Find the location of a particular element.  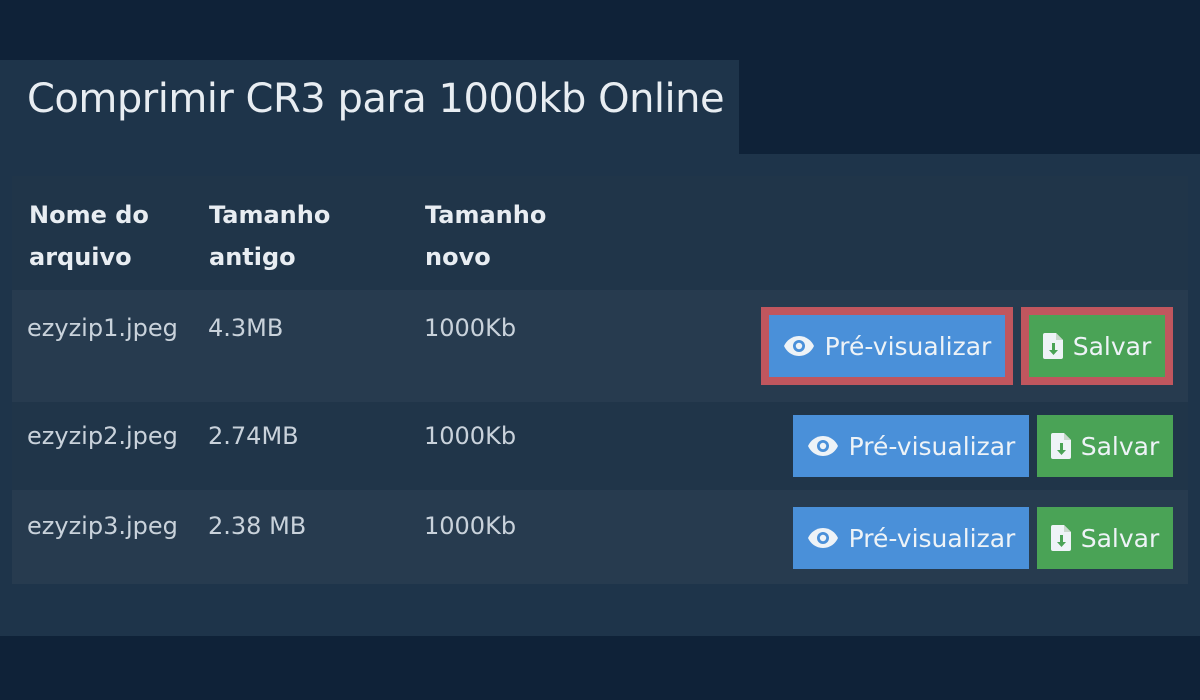

page-title: Comprimir CR3 para 1000kb Online is located at coordinates (376, 99).